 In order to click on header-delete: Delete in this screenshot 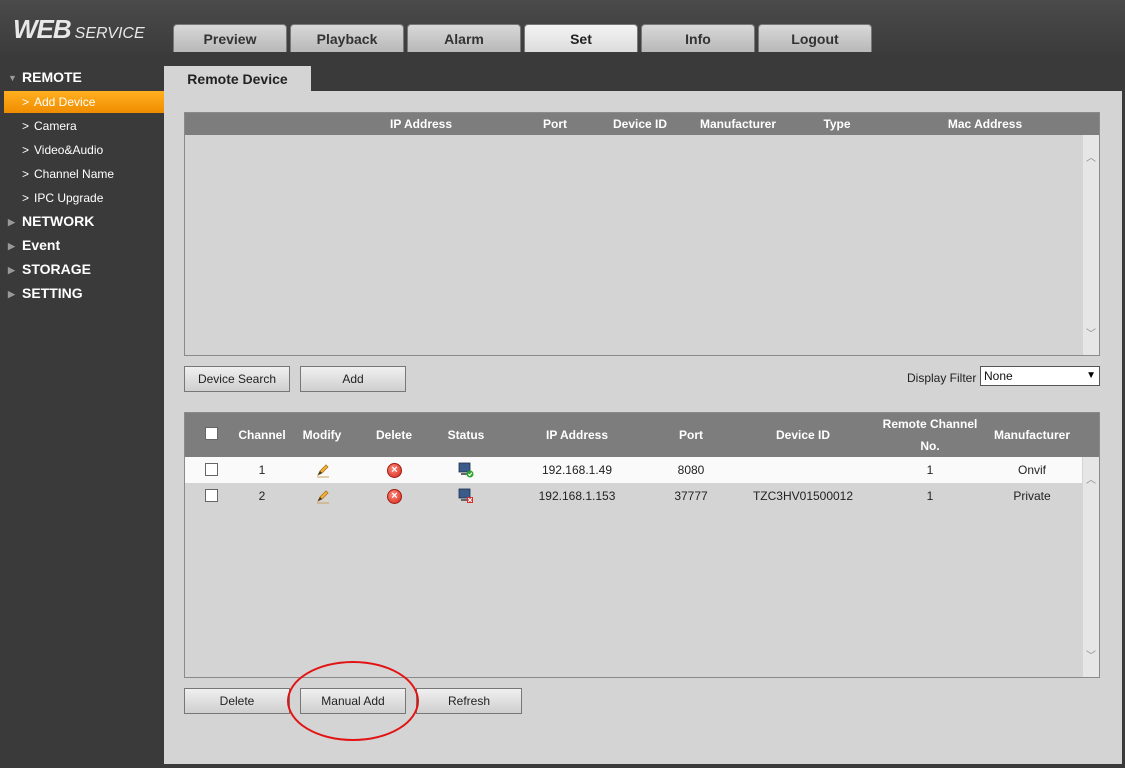, I will do `click(394, 435)`.